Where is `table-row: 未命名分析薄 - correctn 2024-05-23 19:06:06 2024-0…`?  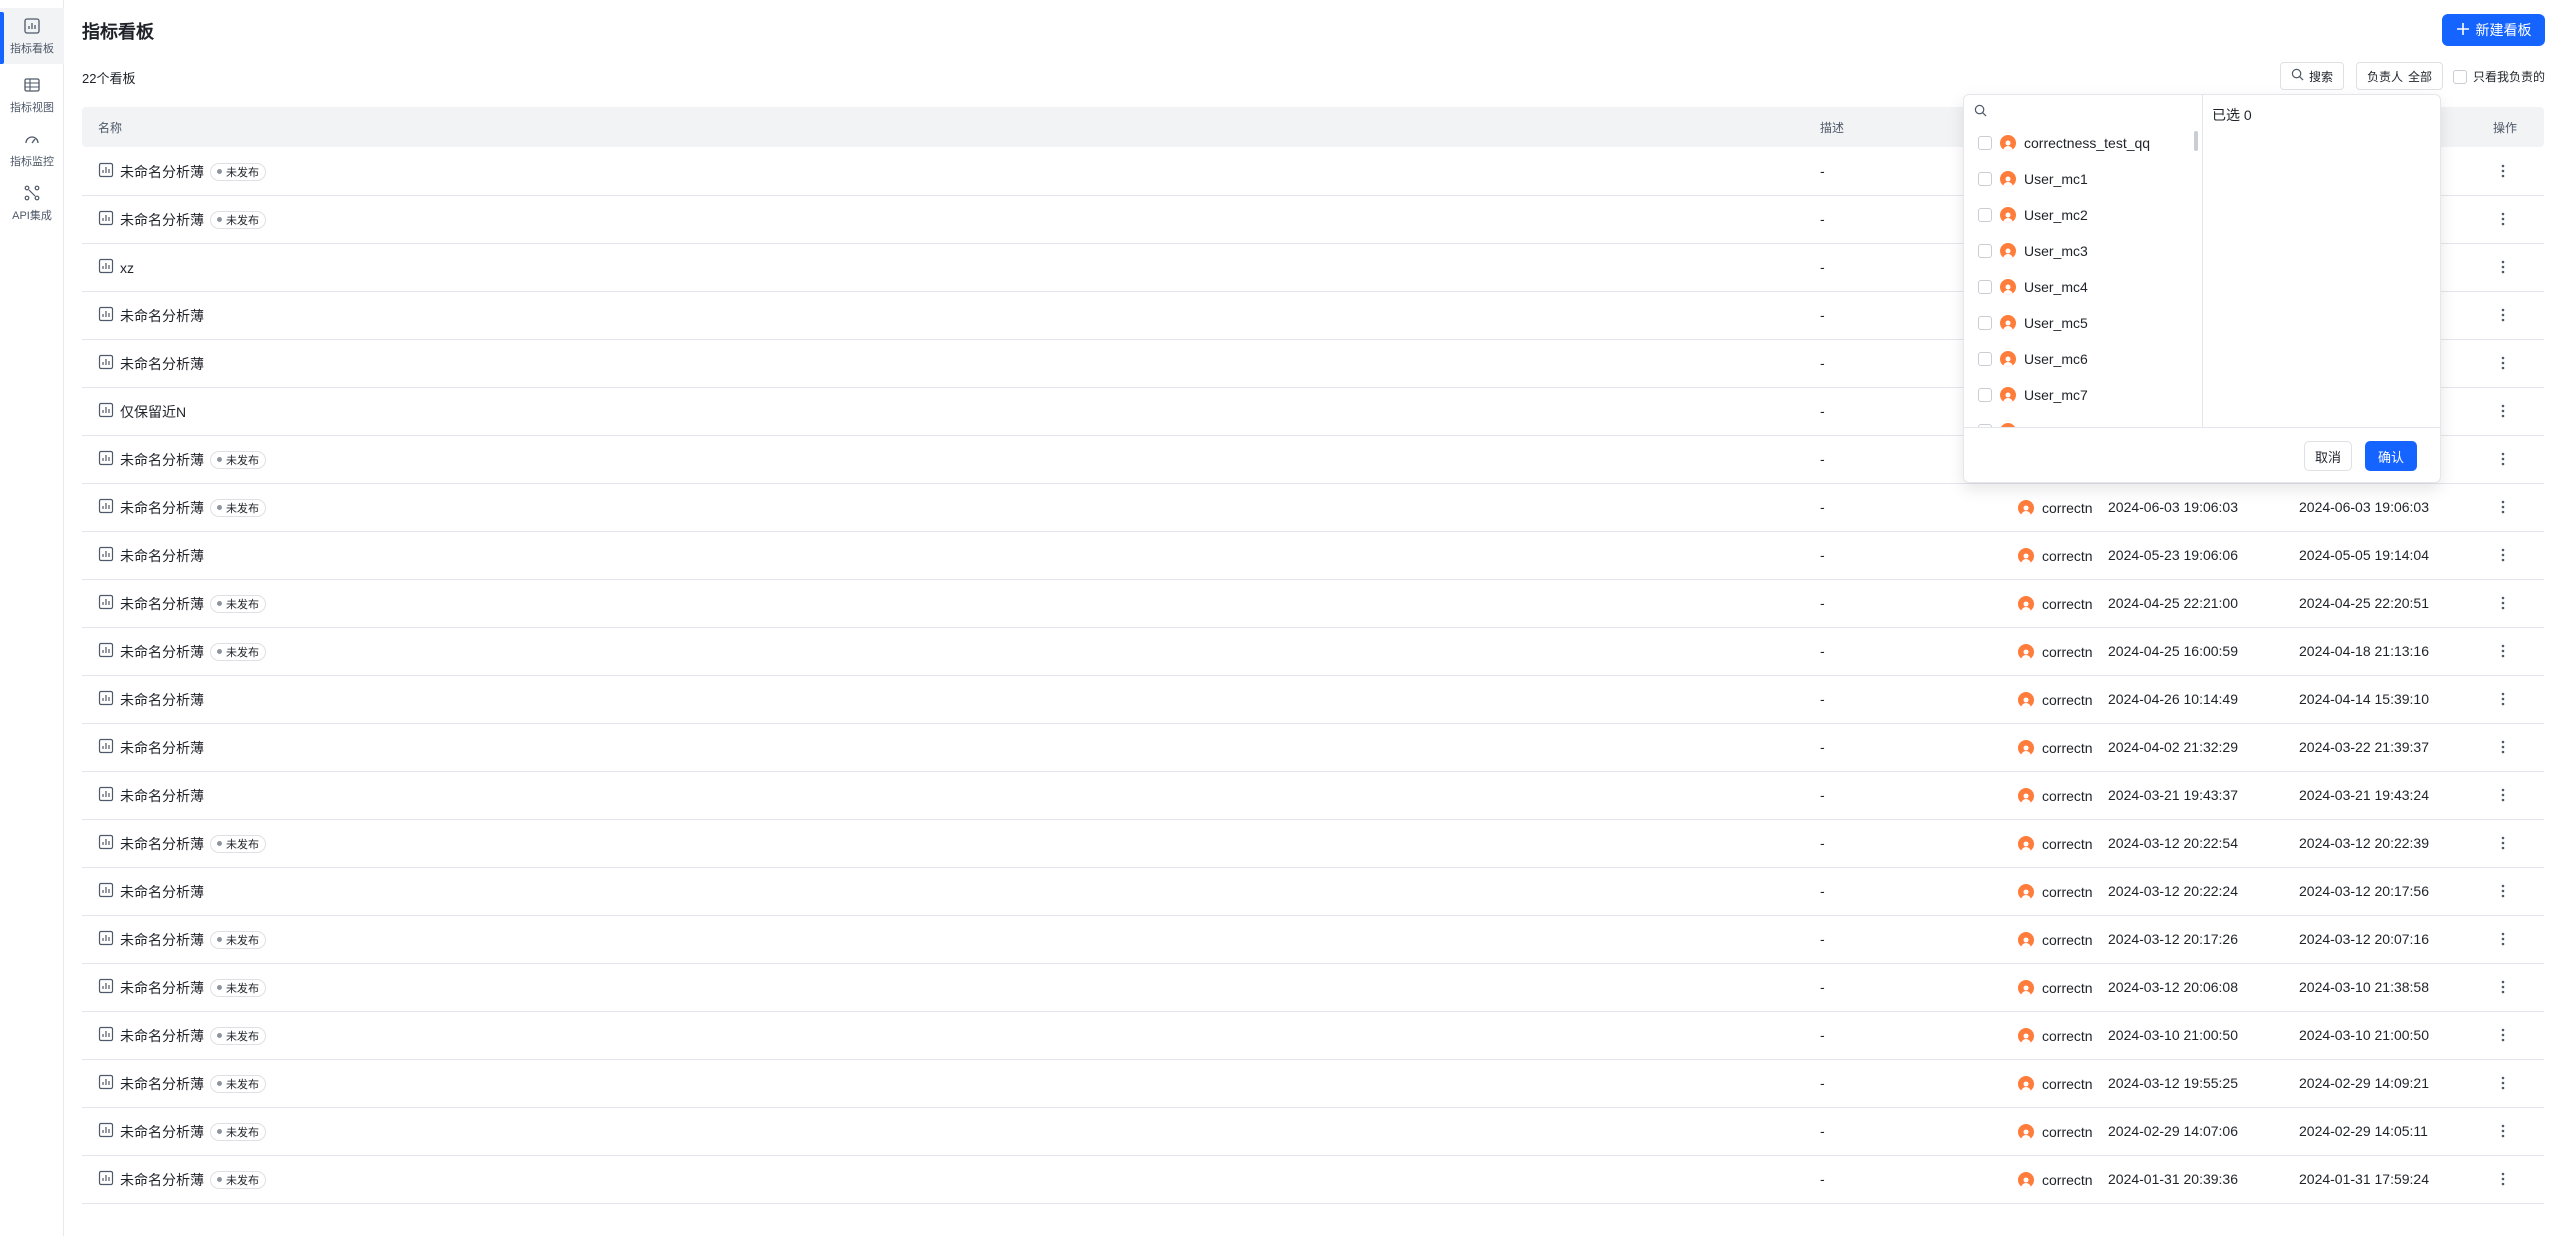
table-row: 未命名分析薄 - correctn 2024-05-23 19:06:06 2024-0… is located at coordinates (1313, 556).